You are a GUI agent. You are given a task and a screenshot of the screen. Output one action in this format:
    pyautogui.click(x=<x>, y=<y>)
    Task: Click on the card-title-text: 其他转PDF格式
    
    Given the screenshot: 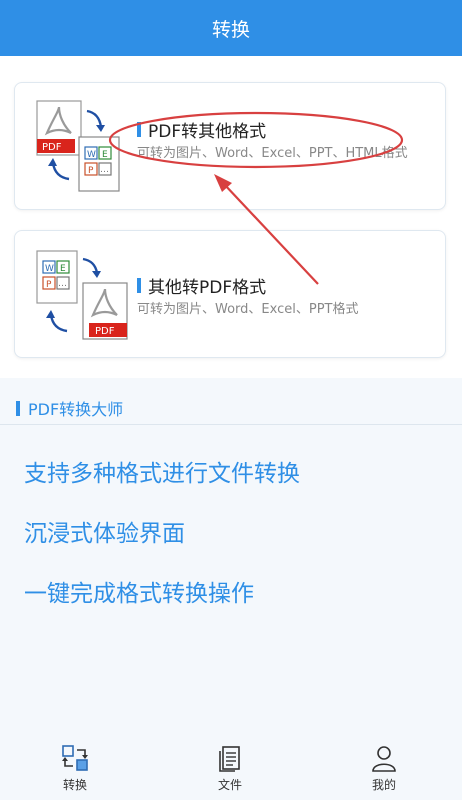 What is the action you would take?
    pyautogui.click(x=207, y=288)
    